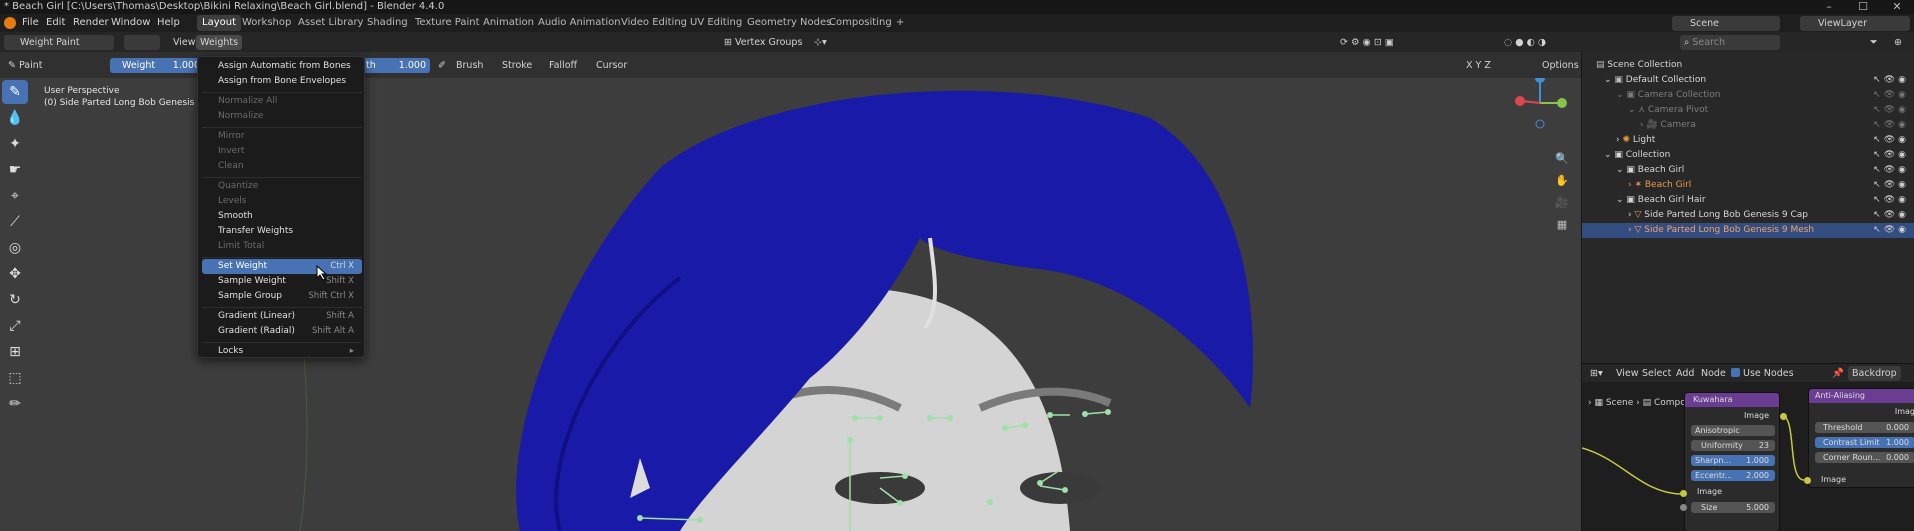 Image resolution: width=1914 pixels, height=531 pixels. Describe the element at coordinates (15, 118) in the screenshot. I see `blur-tool-icon: 💧` at that location.